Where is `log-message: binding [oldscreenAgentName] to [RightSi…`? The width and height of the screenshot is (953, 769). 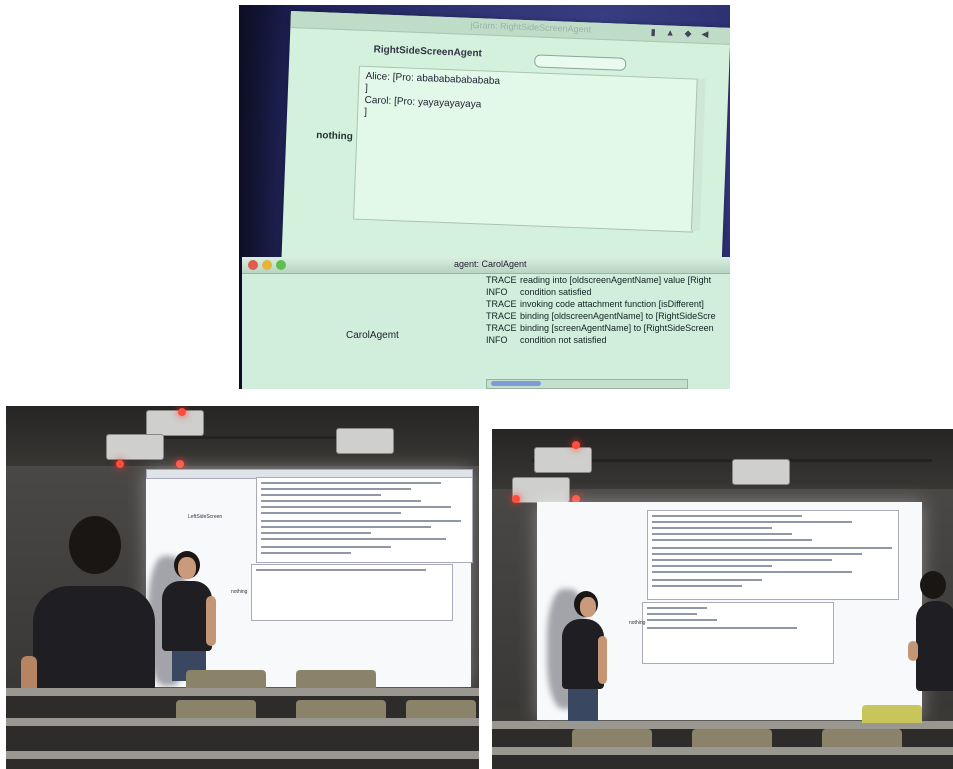
log-message: binding [oldscreenAgentName] to [RightSi… is located at coordinates (618, 316).